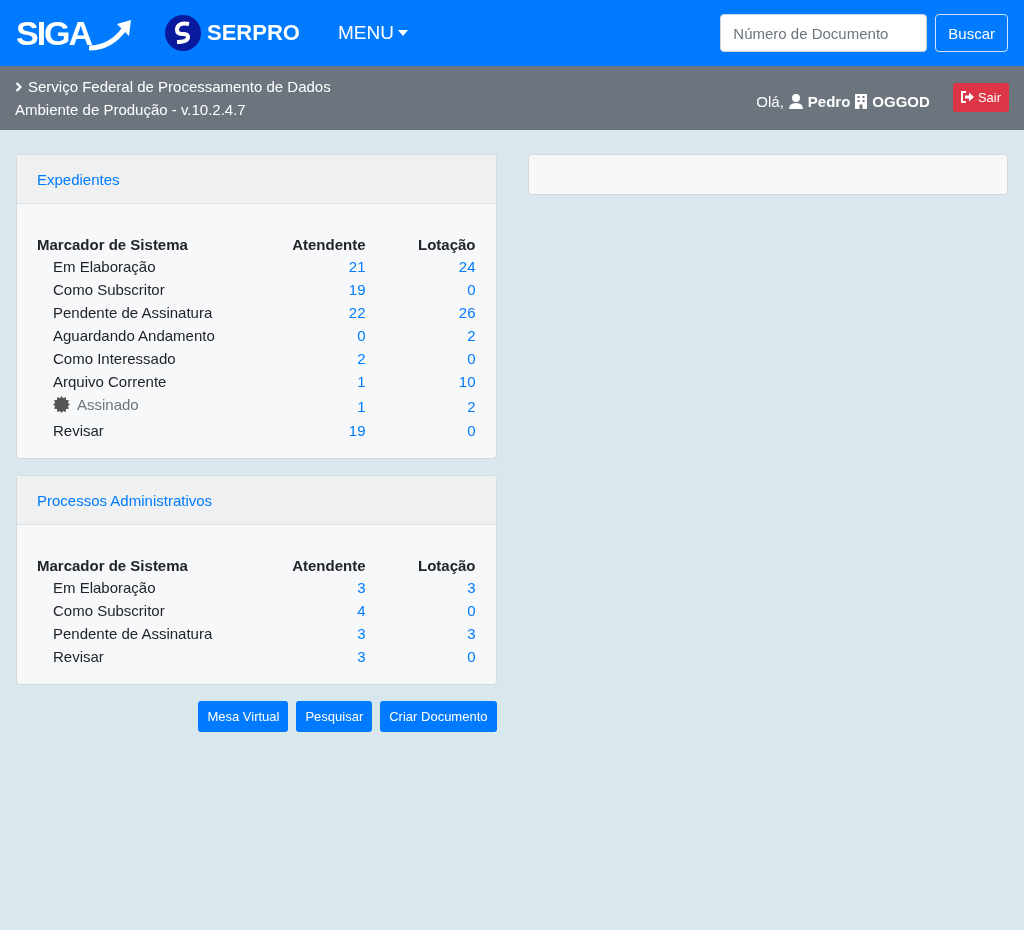 This screenshot has height=930, width=1024. What do you see at coordinates (861, 101) in the screenshot?
I see `building-icon` at bounding box center [861, 101].